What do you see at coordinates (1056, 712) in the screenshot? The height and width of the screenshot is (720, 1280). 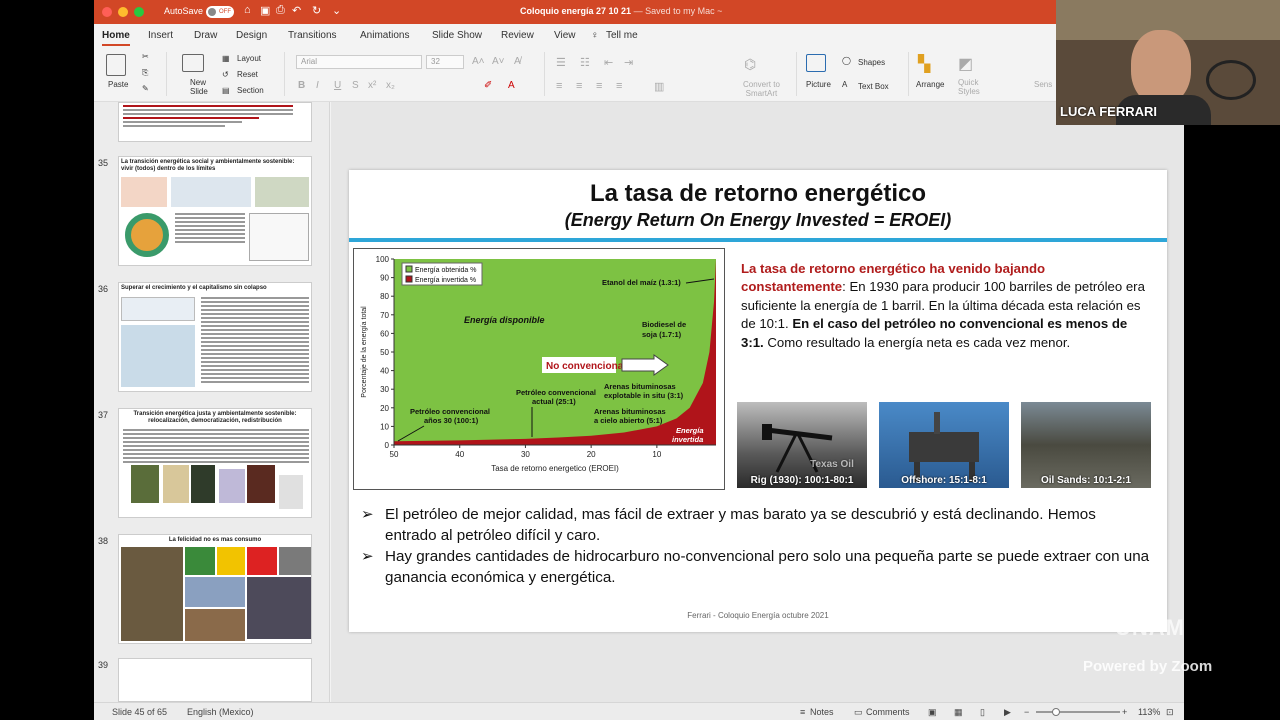 I see `zoom-slider-thumb` at bounding box center [1056, 712].